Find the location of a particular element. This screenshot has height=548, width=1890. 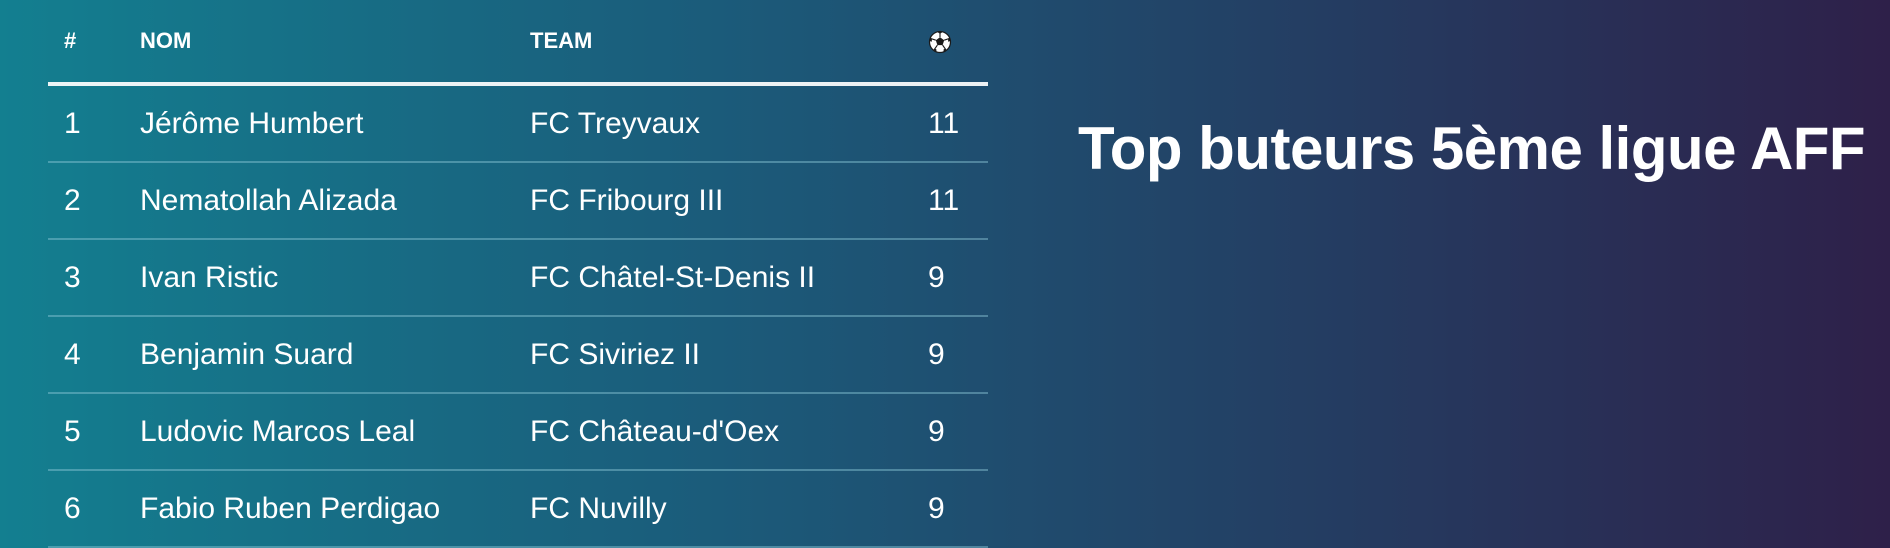

header-team: TEAM is located at coordinates (729, 43).